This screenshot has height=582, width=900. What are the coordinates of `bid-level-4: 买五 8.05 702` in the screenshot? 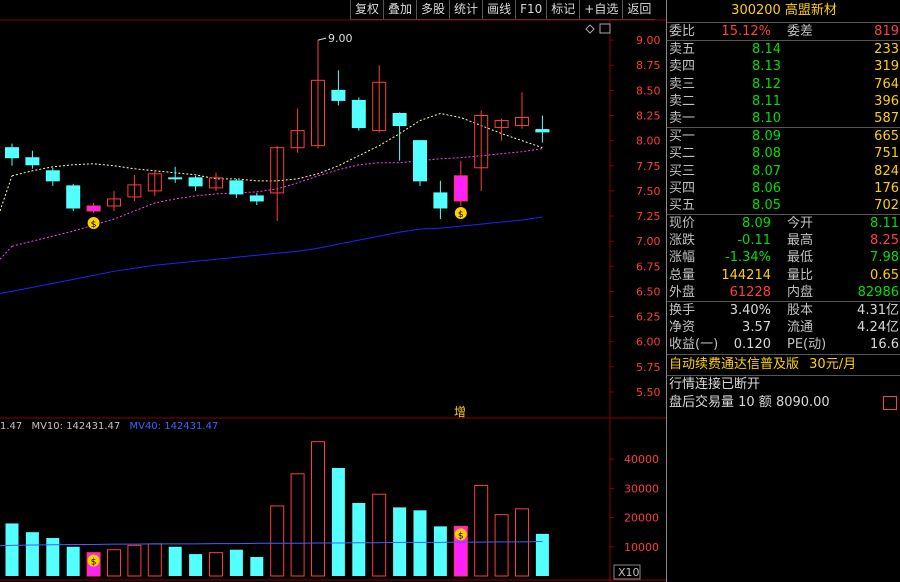 It's located at (783, 205).